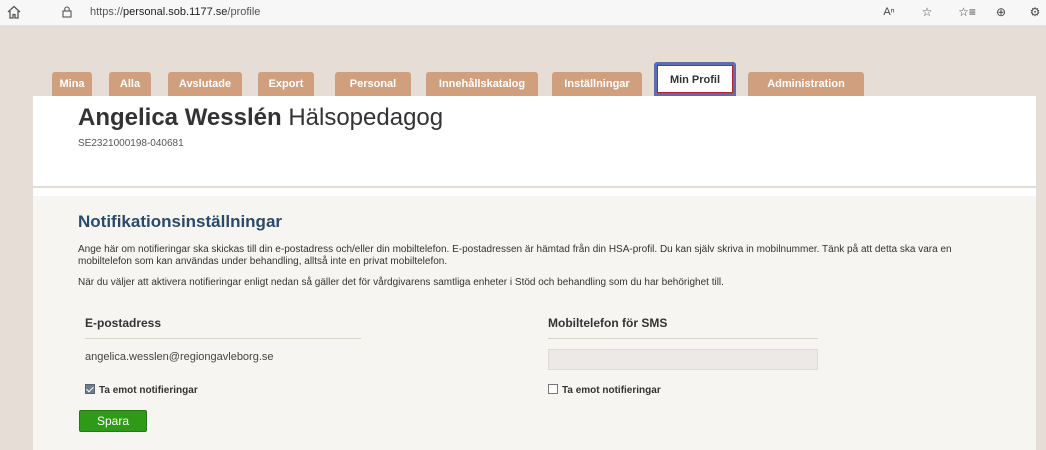 The width and height of the screenshot is (1046, 450). What do you see at coordinates (113, 421) in the screenshot?
I see `save-button: Spara` at bounding box center [113, 421].